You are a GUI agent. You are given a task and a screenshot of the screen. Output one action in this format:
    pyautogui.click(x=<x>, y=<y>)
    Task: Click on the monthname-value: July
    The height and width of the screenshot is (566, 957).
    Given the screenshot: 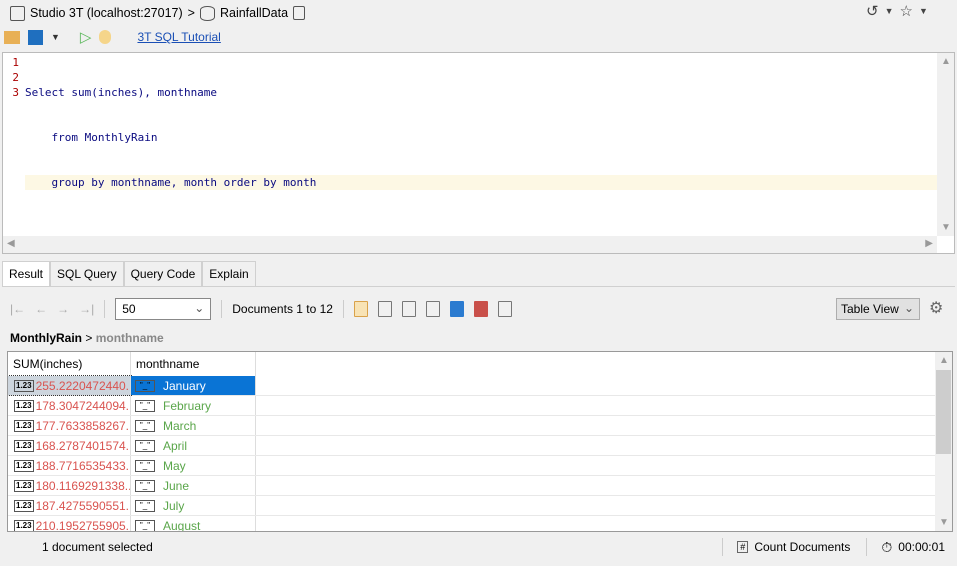 What is the action you would take?
    pyautogui.click(x=174, y=505)
    